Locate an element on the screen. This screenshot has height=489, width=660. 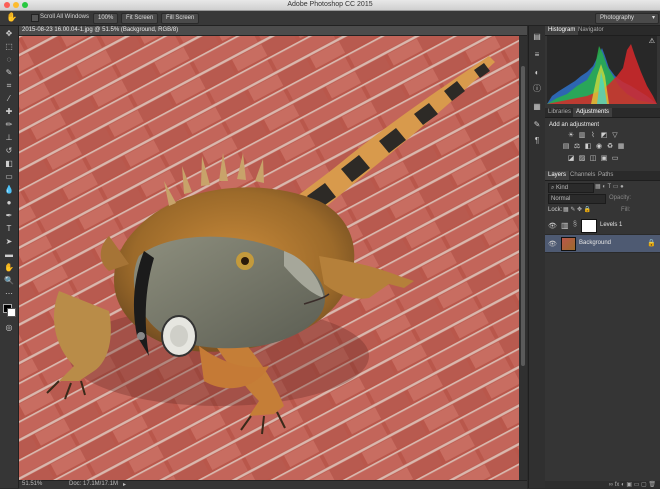
gradient-map-icon: ▭ is located at coordinates (615, 159).